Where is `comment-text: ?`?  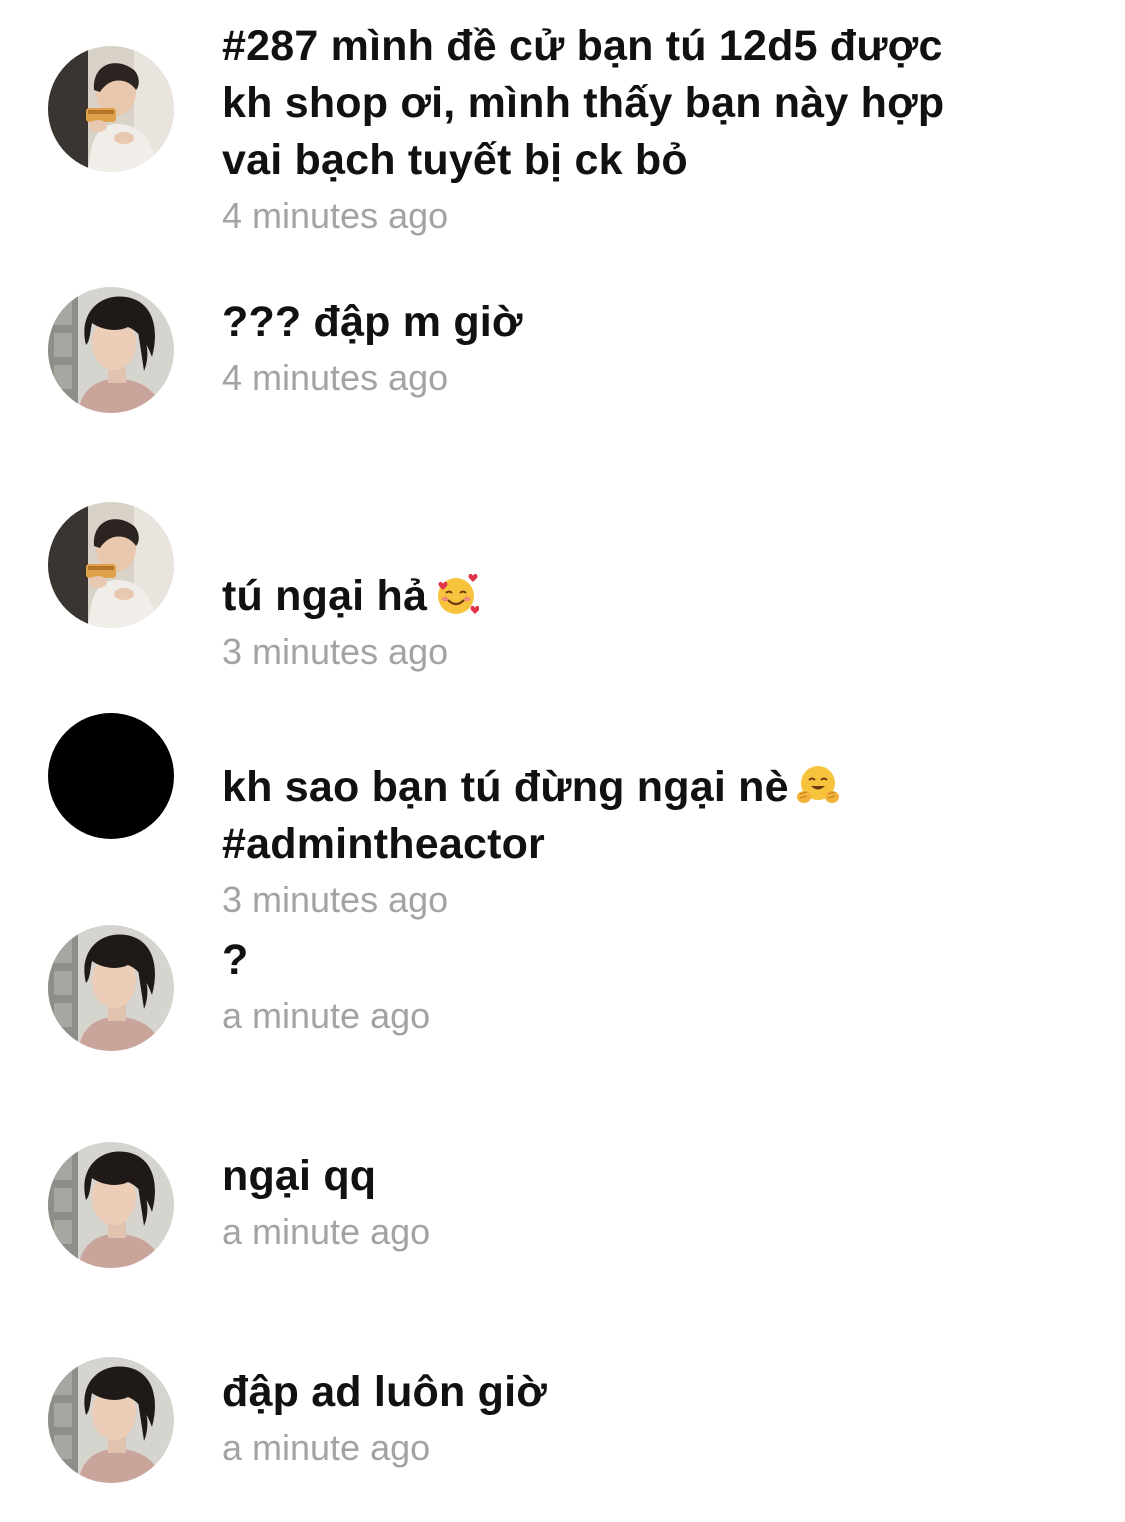
comment-text: ? is located at coordinates (235, 960).